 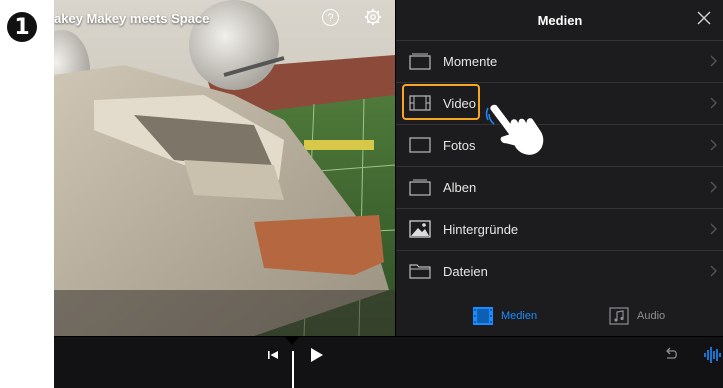 I want to click on moments-icon, so click(x=420, y=61).